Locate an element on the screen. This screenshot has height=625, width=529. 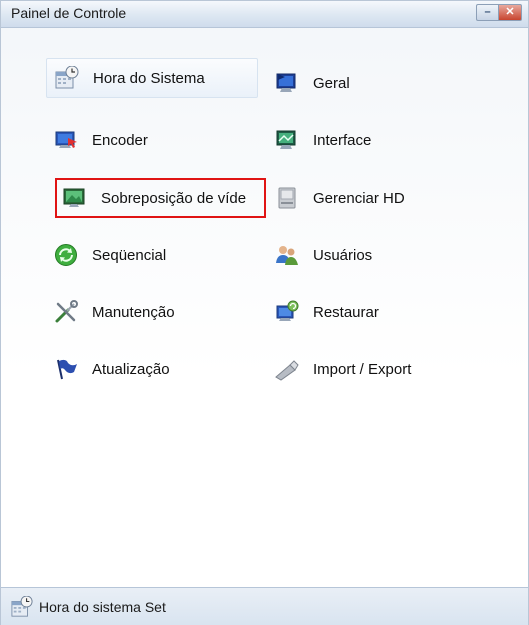
usb-drive-icon is located at coordinates (287, 369).